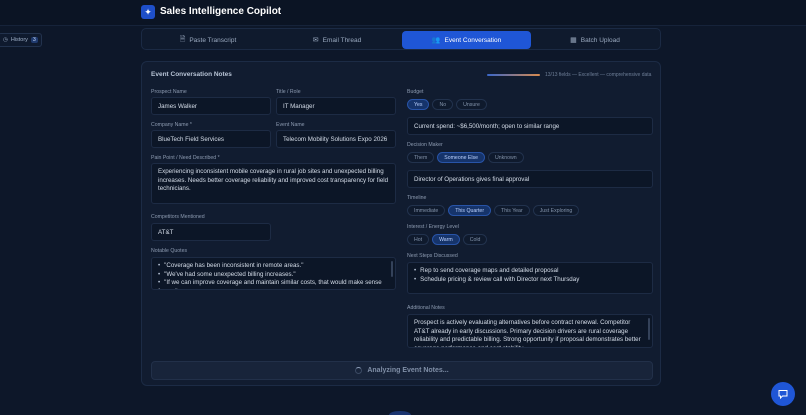  What do you see at coordinates (417, 198) in the screenshot?
I see `timeline-label: Timeline` at bounding box center [417, 198].